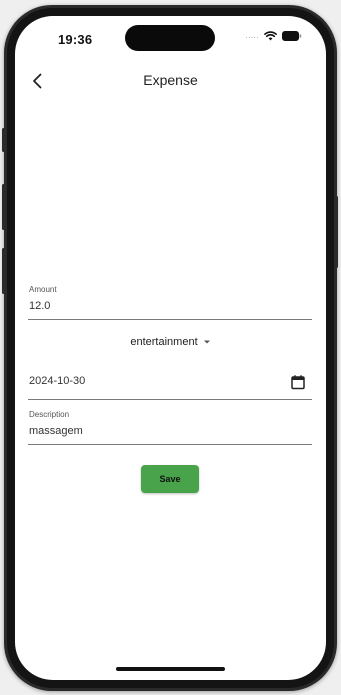  I want to click on category-dropdown: entertainment, so click(170, 342).